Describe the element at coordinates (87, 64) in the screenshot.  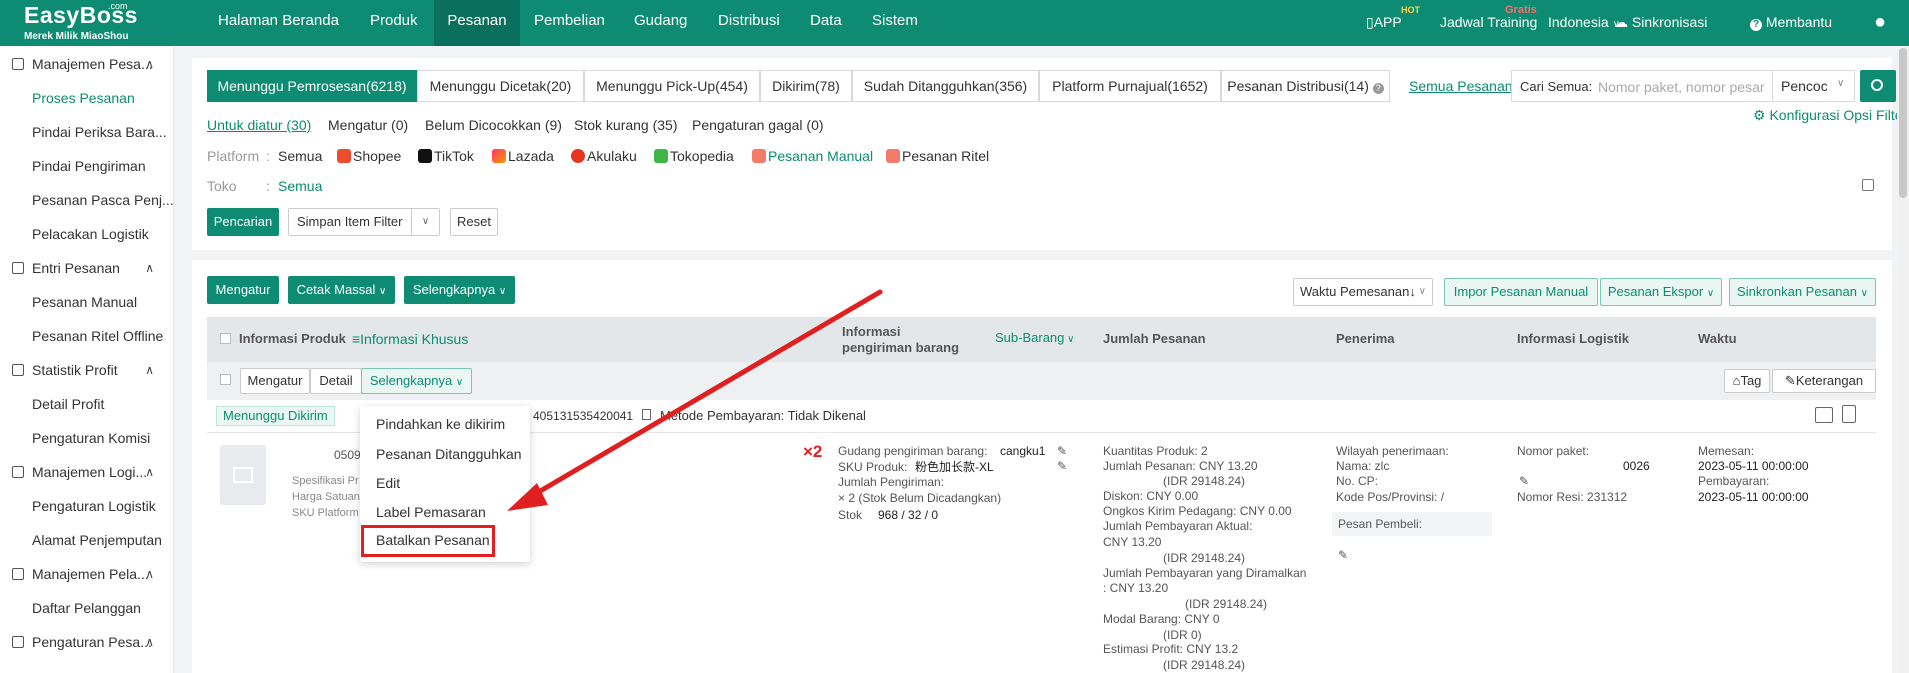
I see `sidebar-group-order-management: Manajemen Pesa... ∧` at that location.